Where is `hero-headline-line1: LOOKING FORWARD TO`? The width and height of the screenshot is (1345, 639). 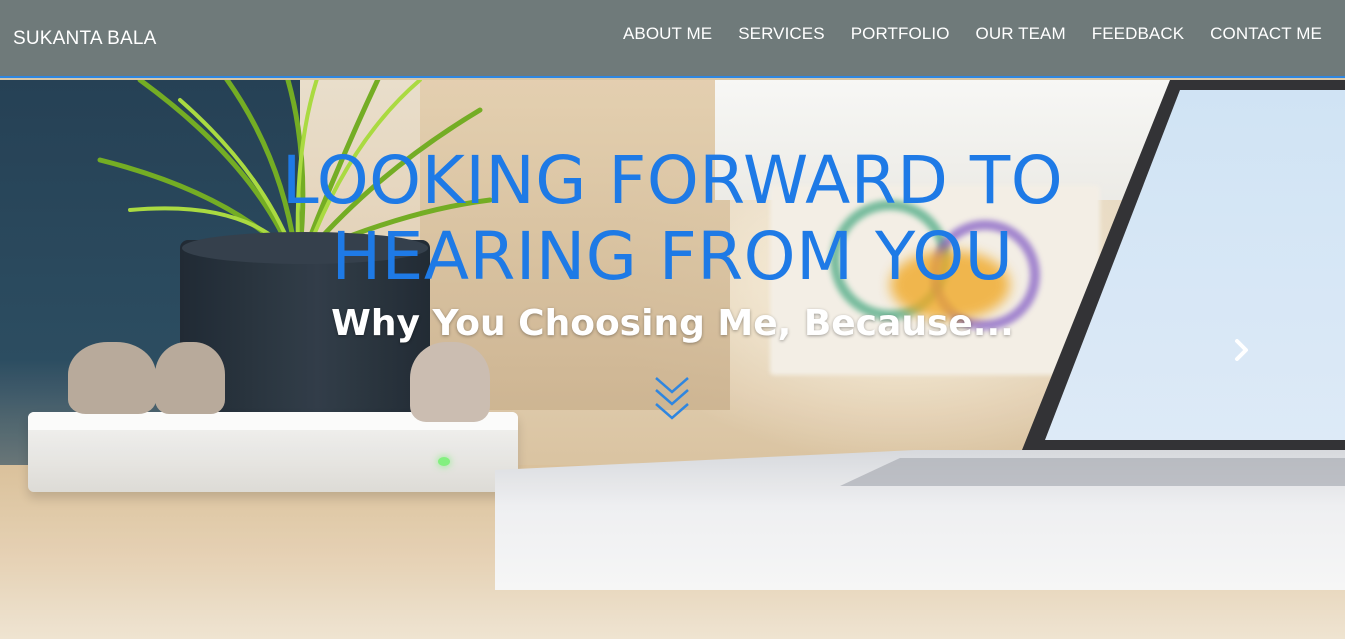
hero-headline-line1: LOOKING FORWARD TO is located at coordinates (672, 180).